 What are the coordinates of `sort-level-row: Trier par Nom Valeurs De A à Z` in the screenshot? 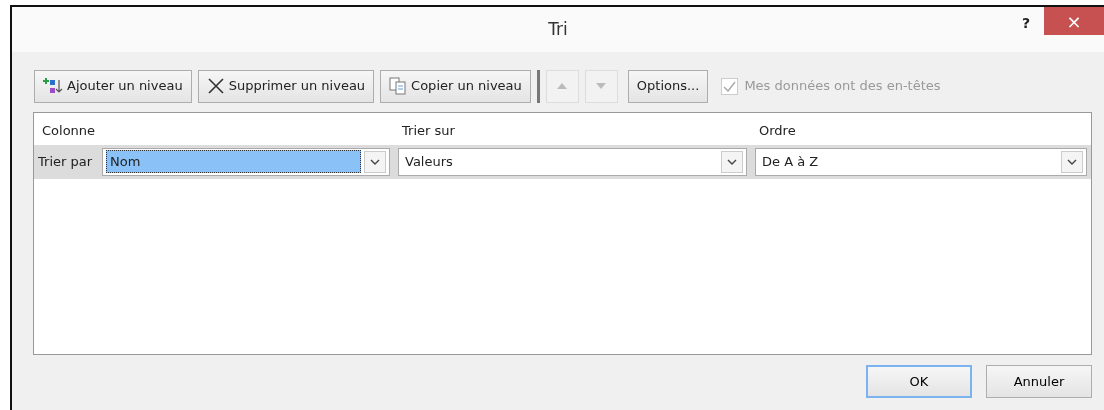 It's located at (562, 161).